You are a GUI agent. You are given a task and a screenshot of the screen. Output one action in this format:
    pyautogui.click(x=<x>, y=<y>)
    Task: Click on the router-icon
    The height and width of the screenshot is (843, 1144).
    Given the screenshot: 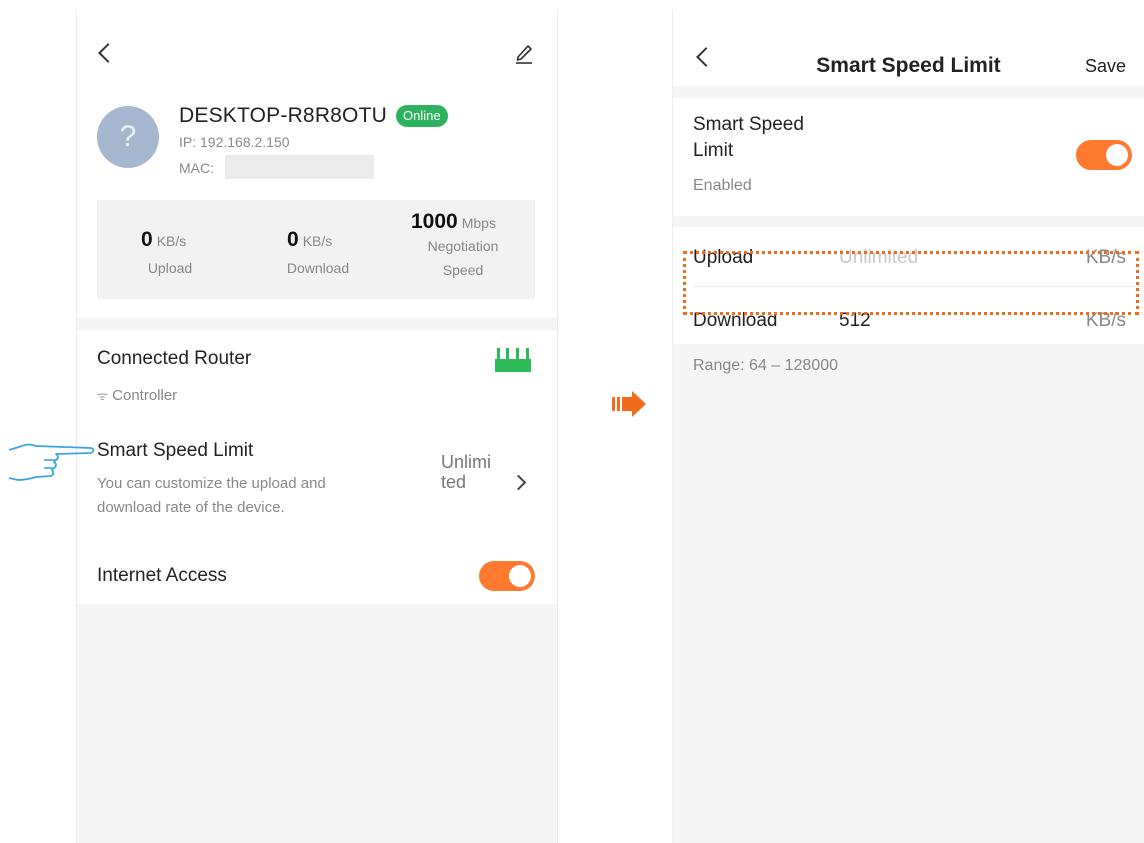 What is the action you would take?
    pyautogui.click(x=513, y=360)
    